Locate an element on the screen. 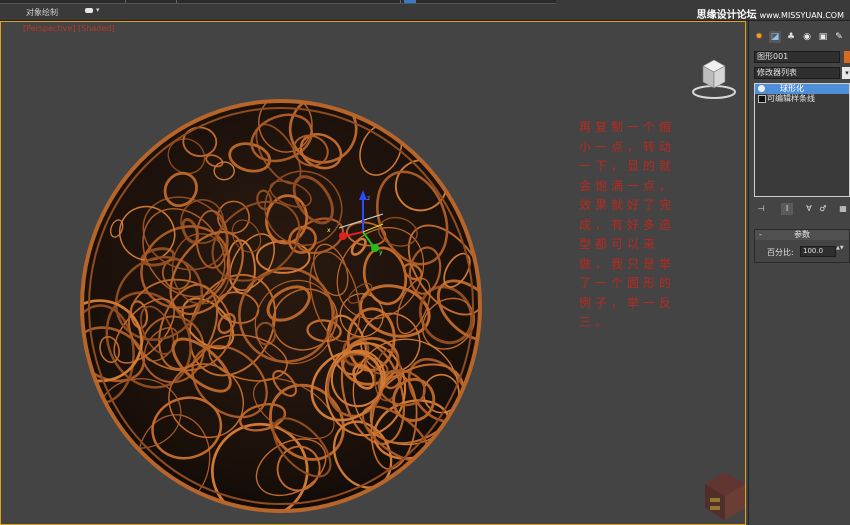 This screenshot has width=850, height=525. rollout-header: - 参数 is located at coordinates (802, 235).